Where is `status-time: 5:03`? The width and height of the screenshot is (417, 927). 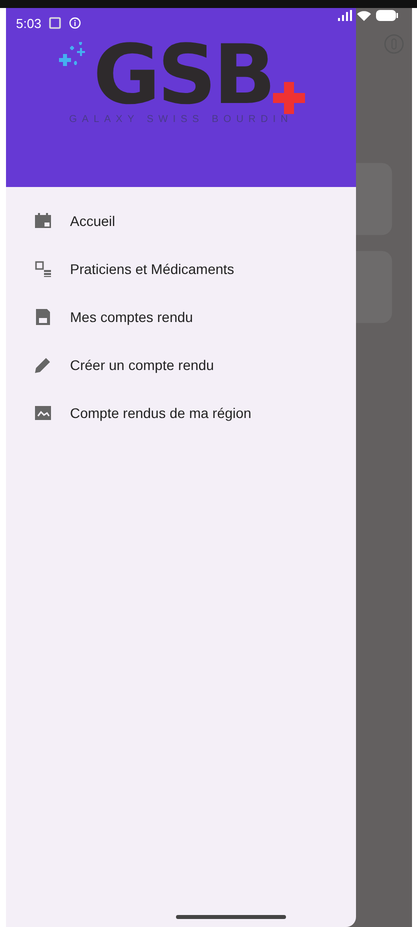
status-time: 5:03 is located at coordinates (29, 23).